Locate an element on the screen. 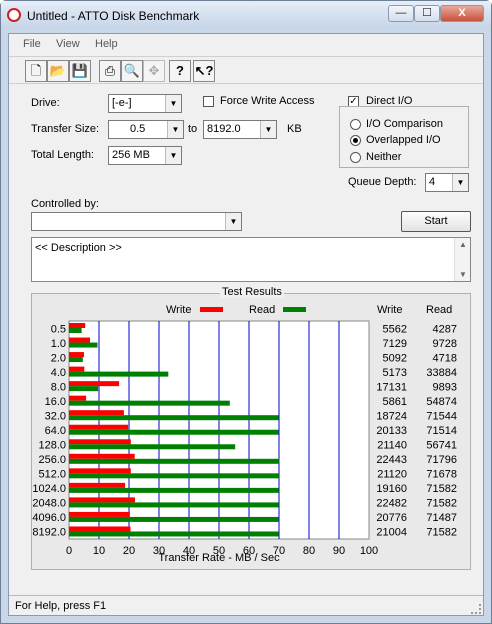 The height and width of the screenshot is (624, 492). drive-select: [-e-] ▼ is located at coordinates (145, 103).